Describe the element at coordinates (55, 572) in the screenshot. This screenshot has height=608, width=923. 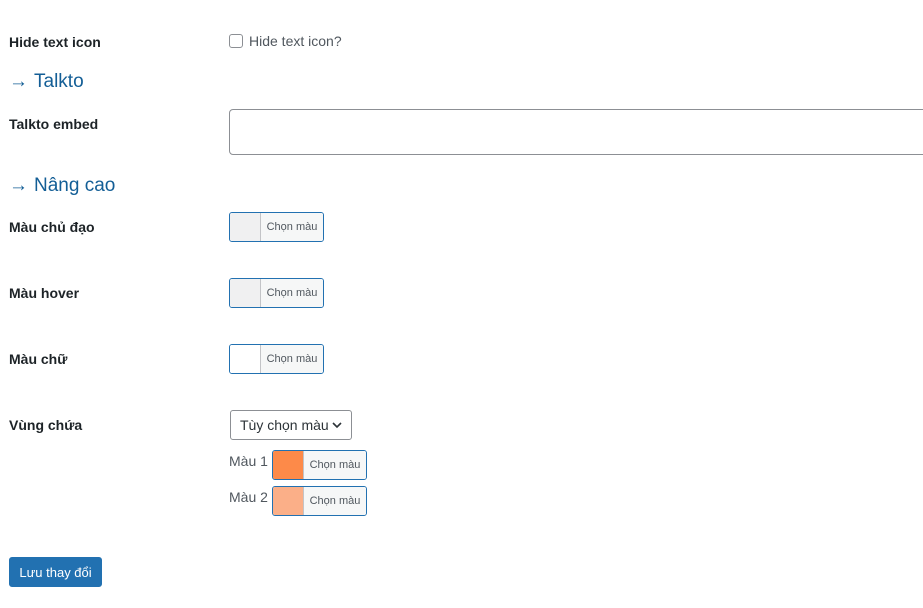
I see `save-changes-button: Lưu thay đổi` at that location.